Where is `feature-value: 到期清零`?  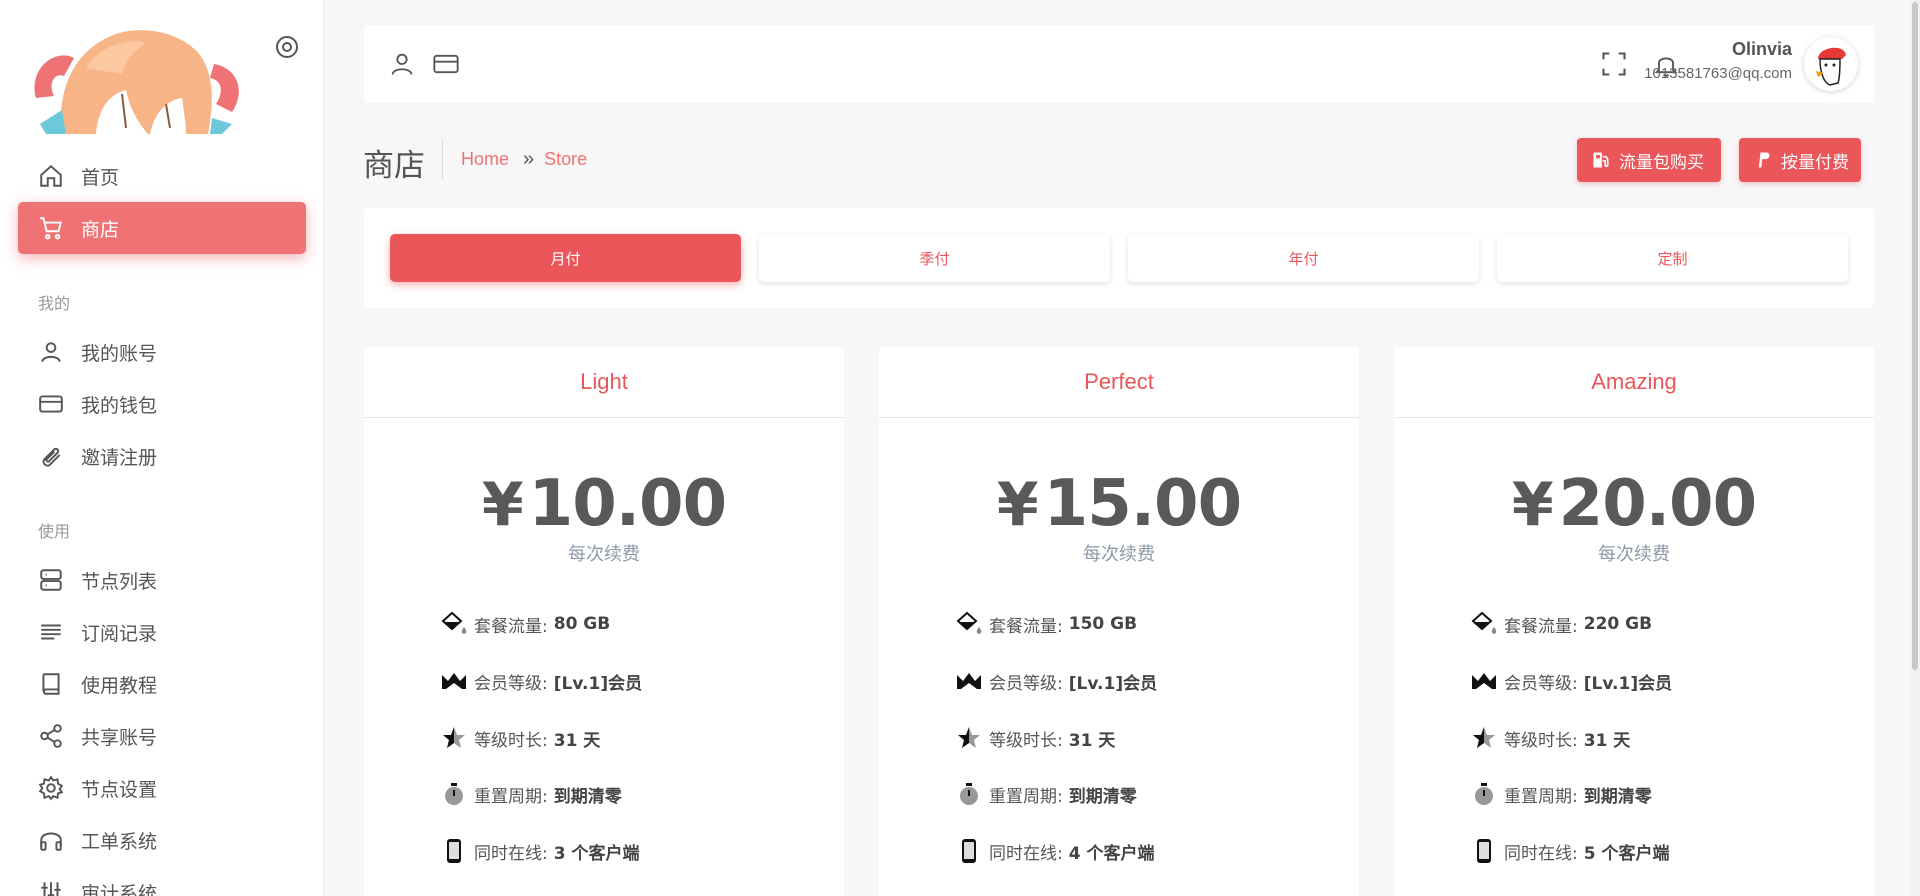
feature-value: 到期清零 is located at coordinates (1102, 796).